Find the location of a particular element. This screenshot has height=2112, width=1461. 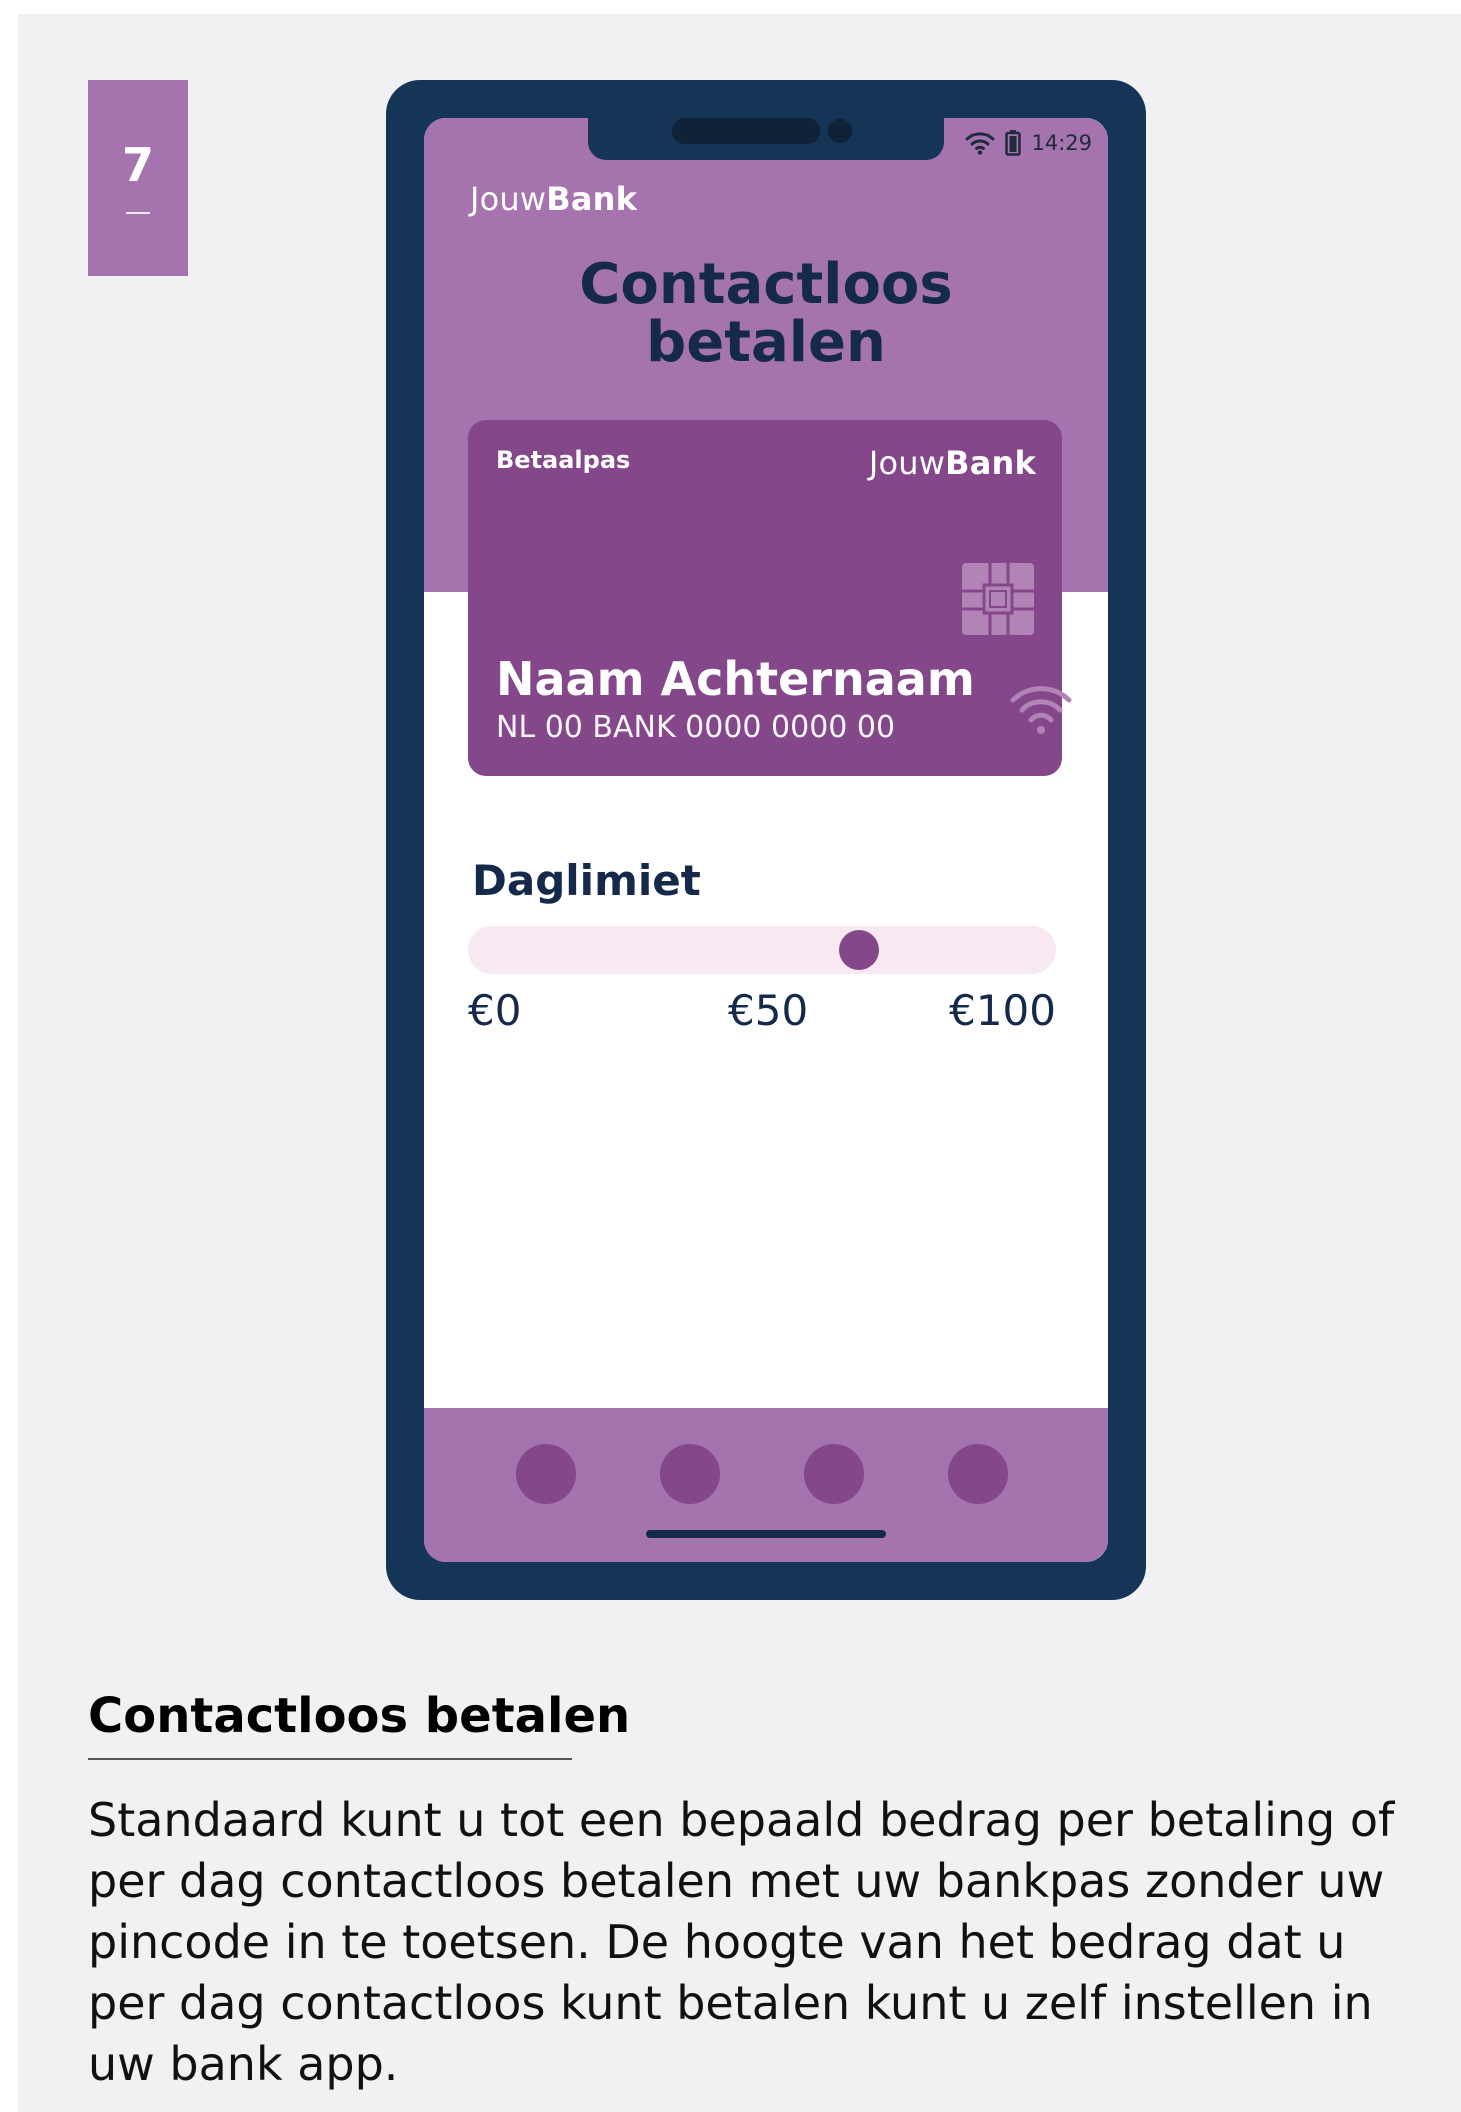

slider-min-label: €0 is located at coordinates (495, 1010).